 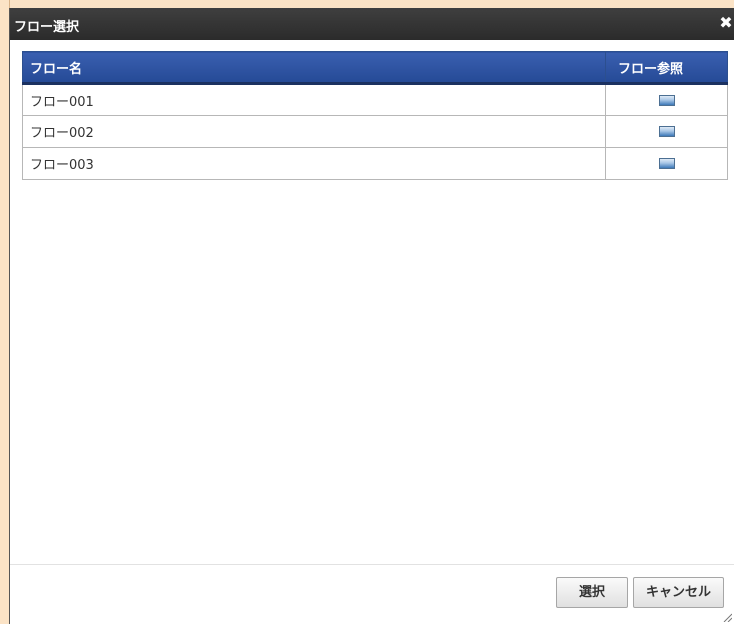 I want to click on table-header-row: フロー名 フロー参照, so click(x=375, y=68).